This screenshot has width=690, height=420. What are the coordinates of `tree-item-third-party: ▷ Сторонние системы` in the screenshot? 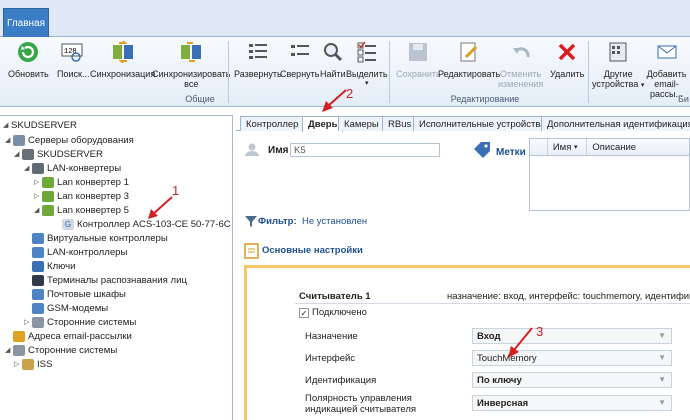 It's located at (80, 322).